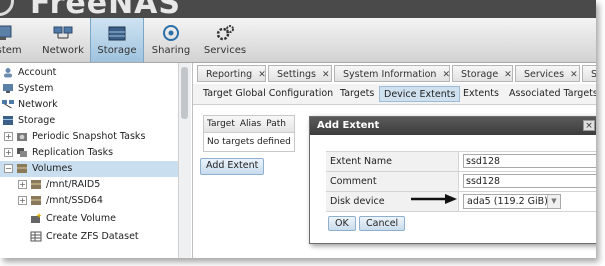 This screenshot has width=605, height=266. Describe the element at coordinates (171, 33) in the screenshot. I see `sharing-icon` at that location.